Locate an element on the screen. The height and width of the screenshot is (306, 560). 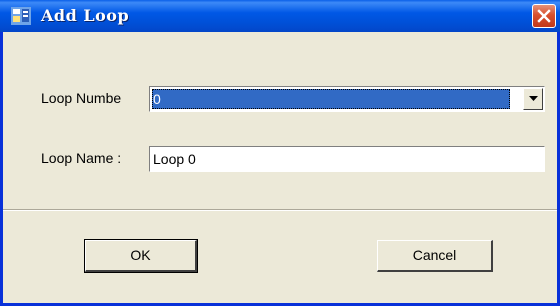
title-bar: Add Loop is located at coordinates (280, 16).